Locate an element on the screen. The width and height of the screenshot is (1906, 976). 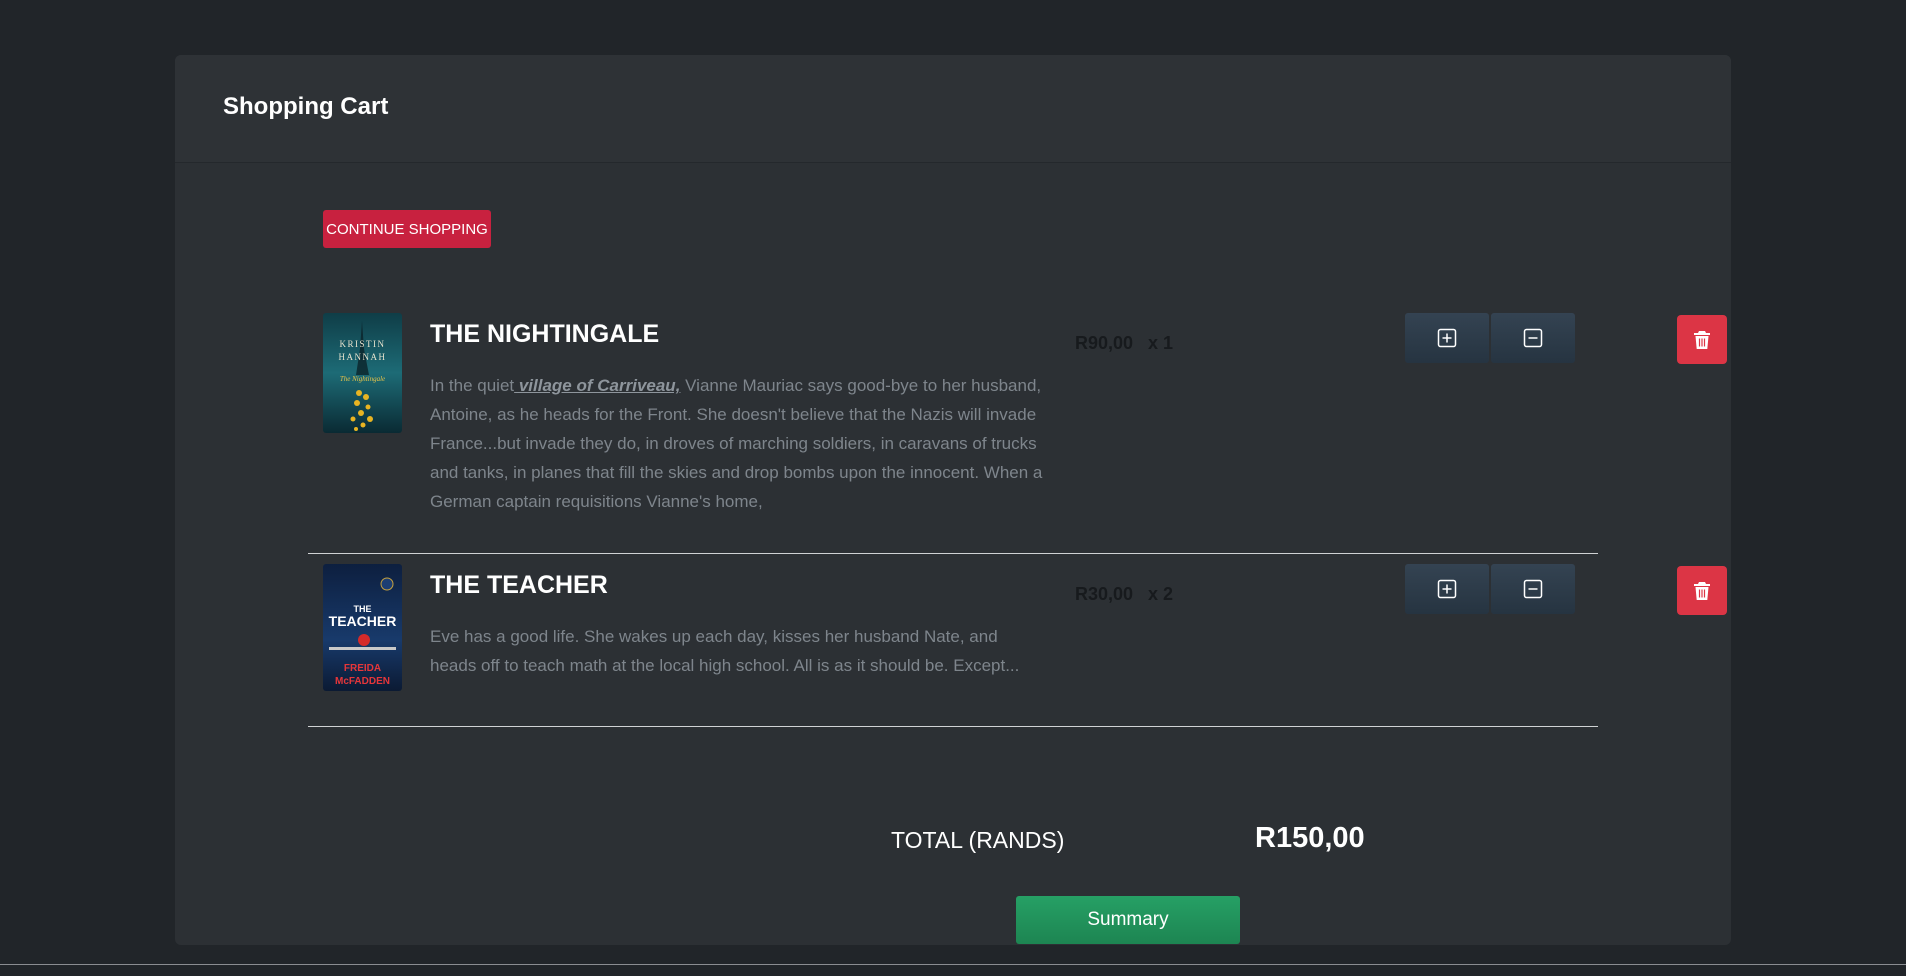
book-cover-image: THE TEACHER FREIDA McFADDEN is located at coordinates (362, 627).